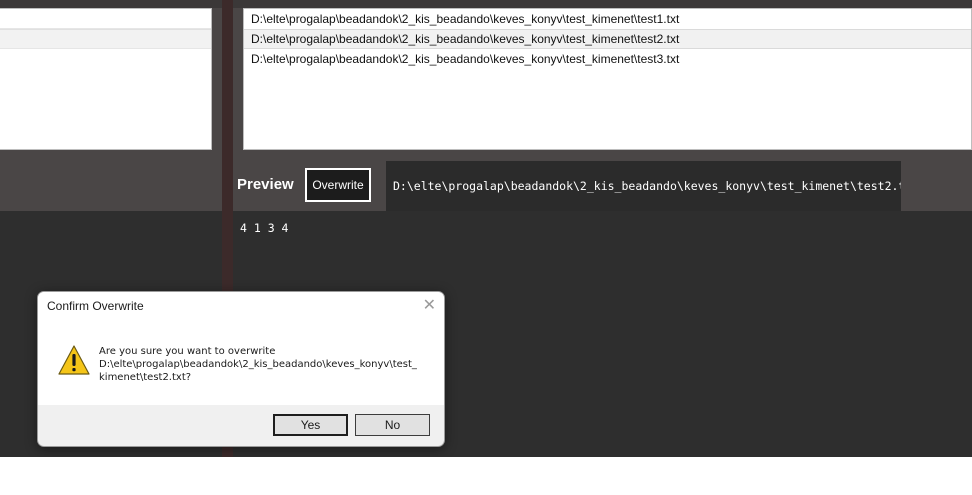 This screenshot has height=495, width=972. Describe the element at coordinates (392, 425) in the screenshot. I see `no-button: No` at that location.